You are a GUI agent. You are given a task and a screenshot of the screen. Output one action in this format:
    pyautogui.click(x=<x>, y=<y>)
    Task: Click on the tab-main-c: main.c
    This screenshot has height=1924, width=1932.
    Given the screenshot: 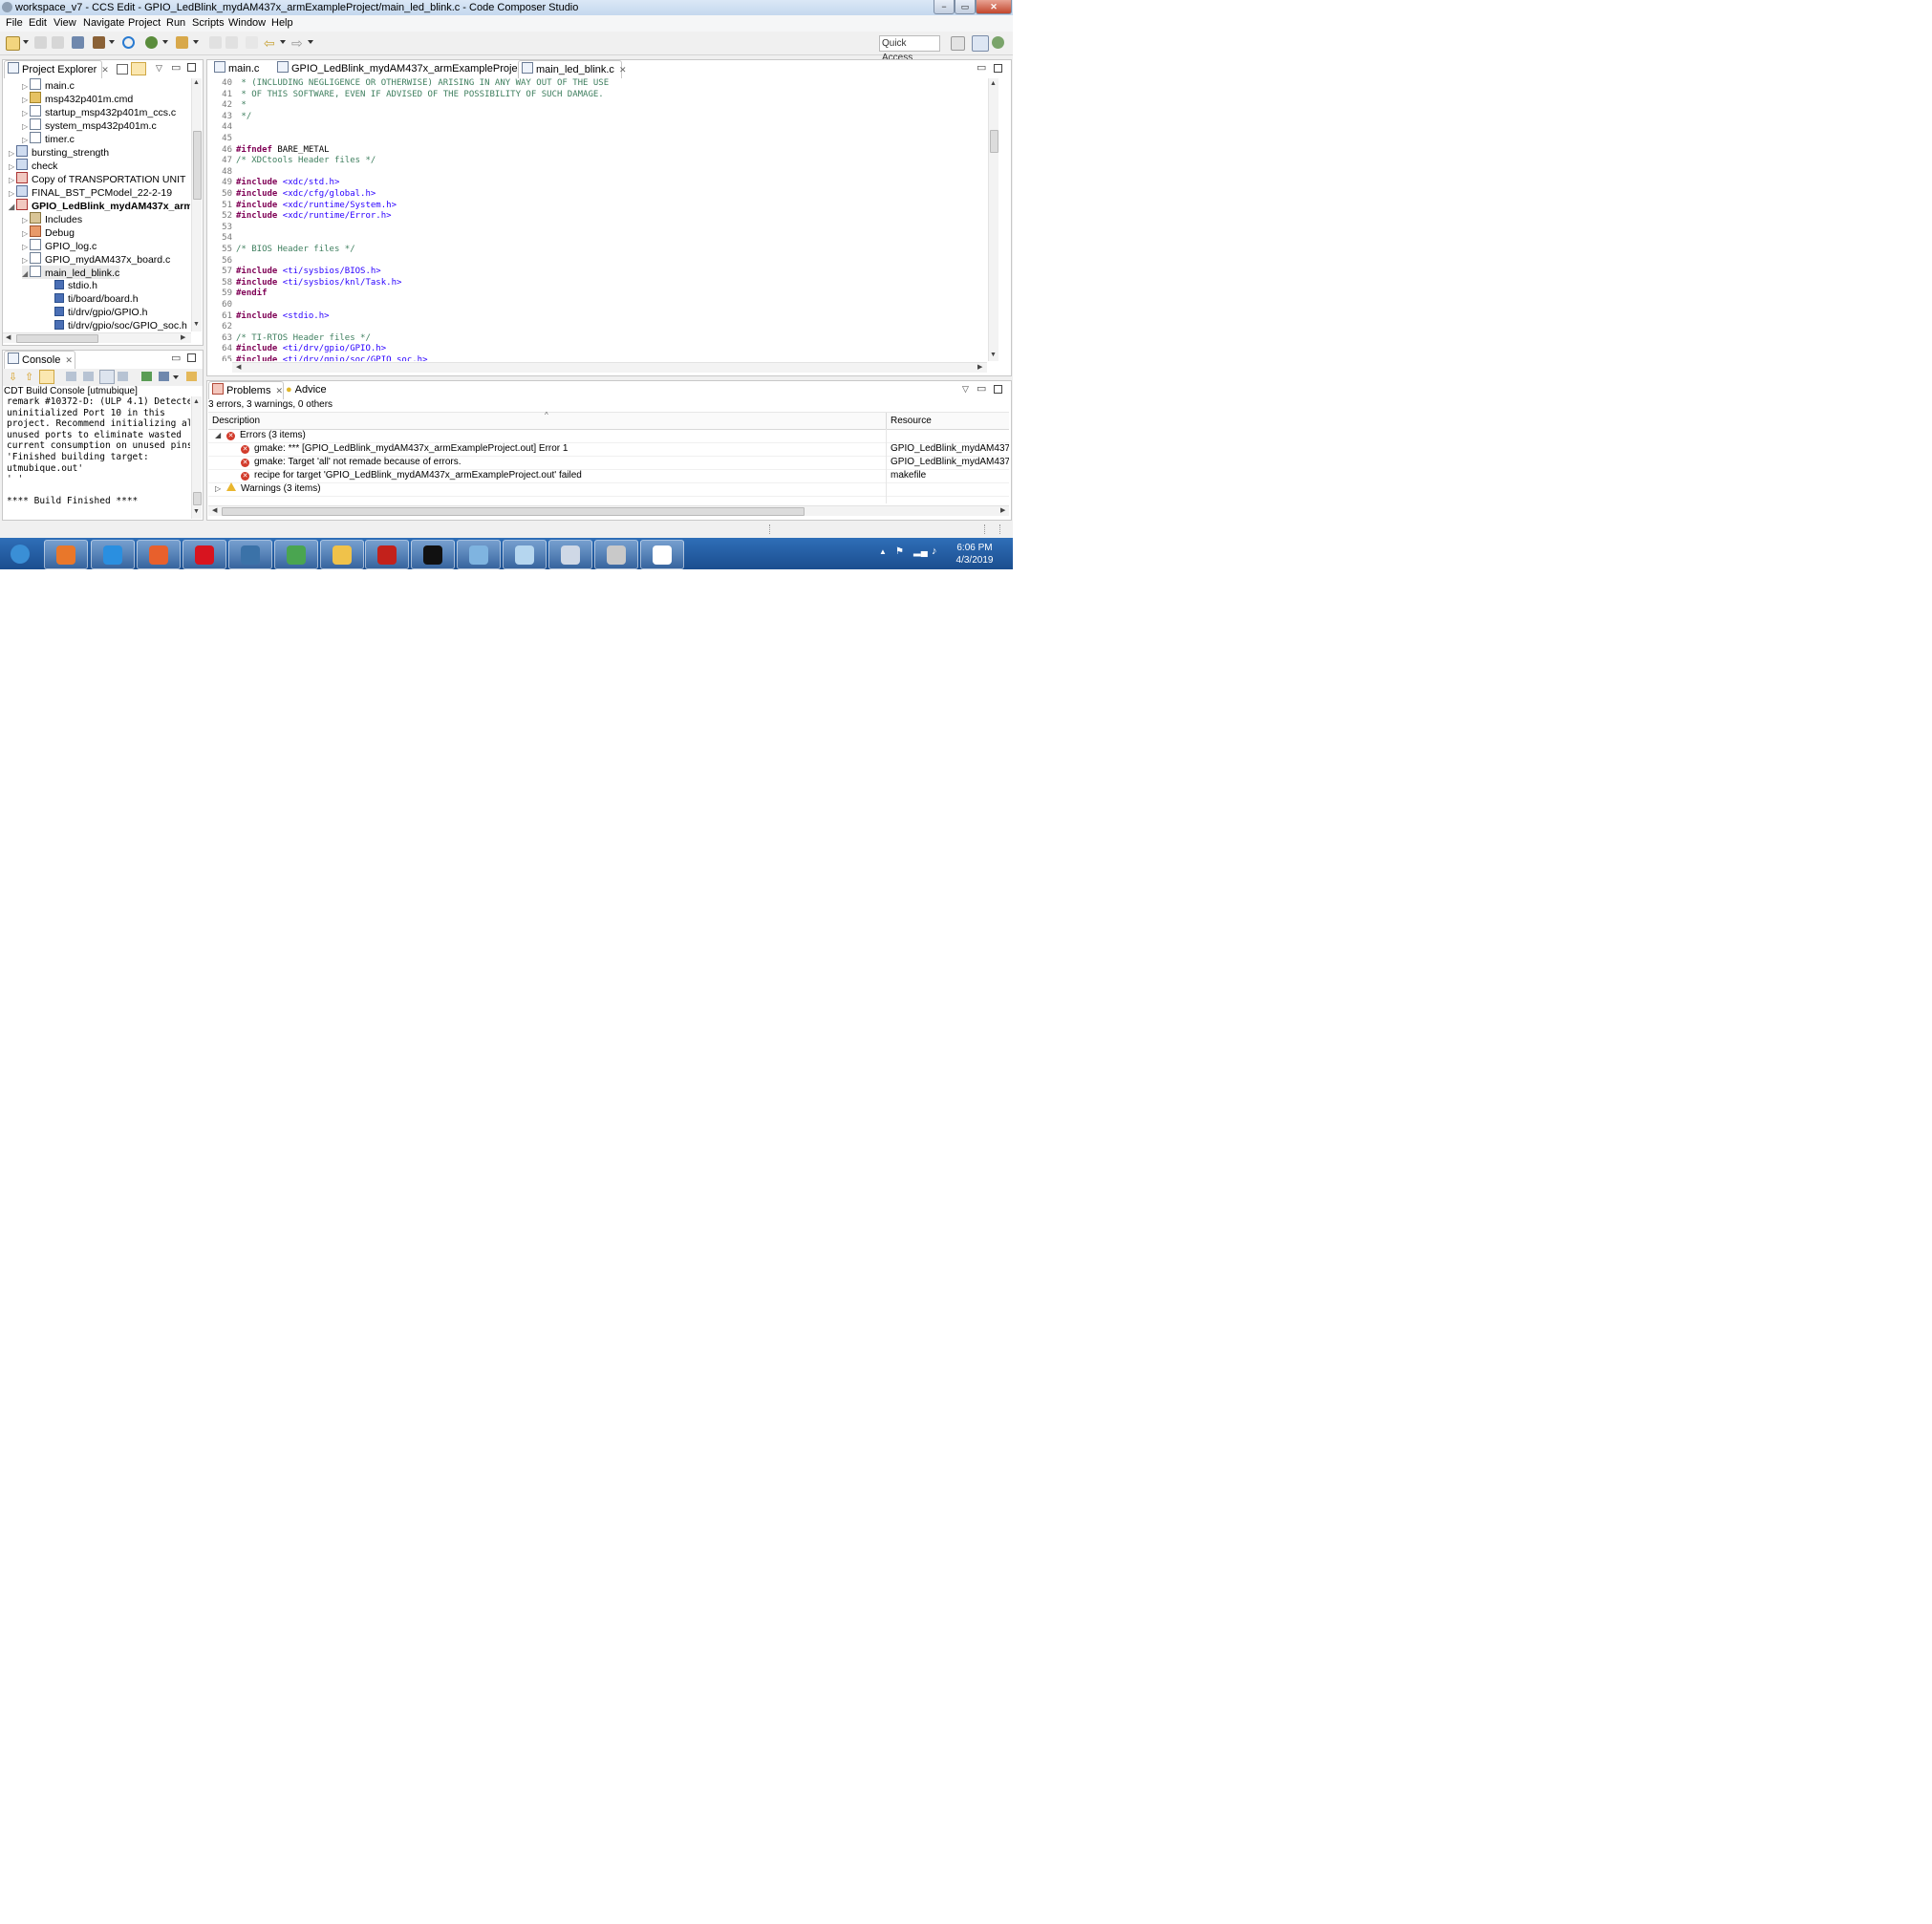 What is the action you would take?
    pyautogui.click(x=240, y=69)
    